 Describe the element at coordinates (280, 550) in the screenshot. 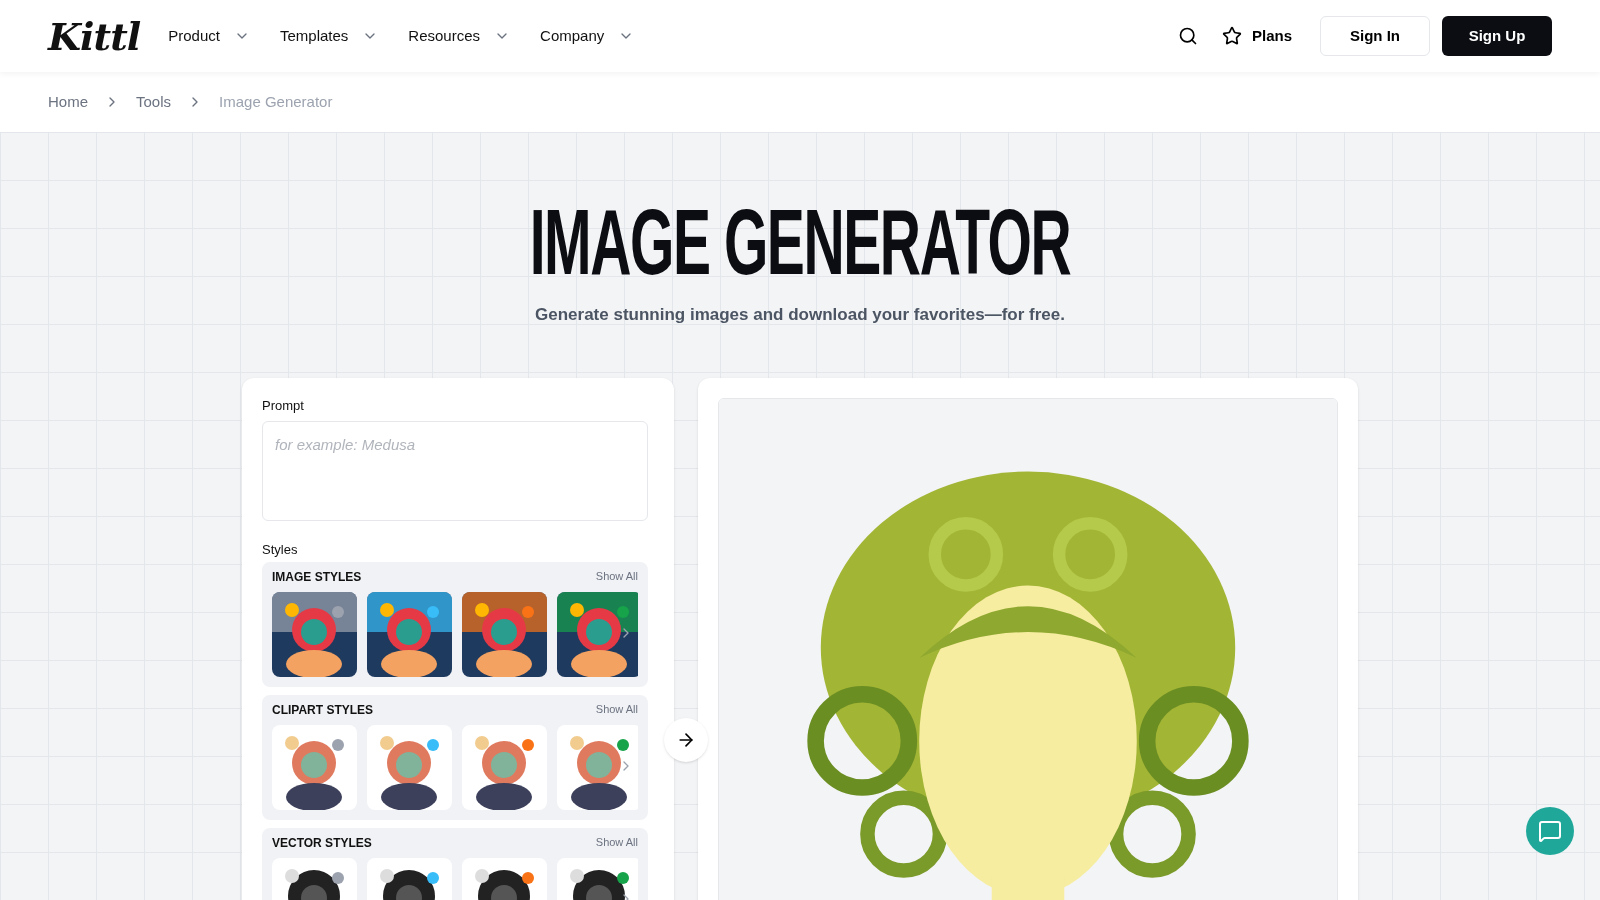

I see `styles-label: Styles` at that location.